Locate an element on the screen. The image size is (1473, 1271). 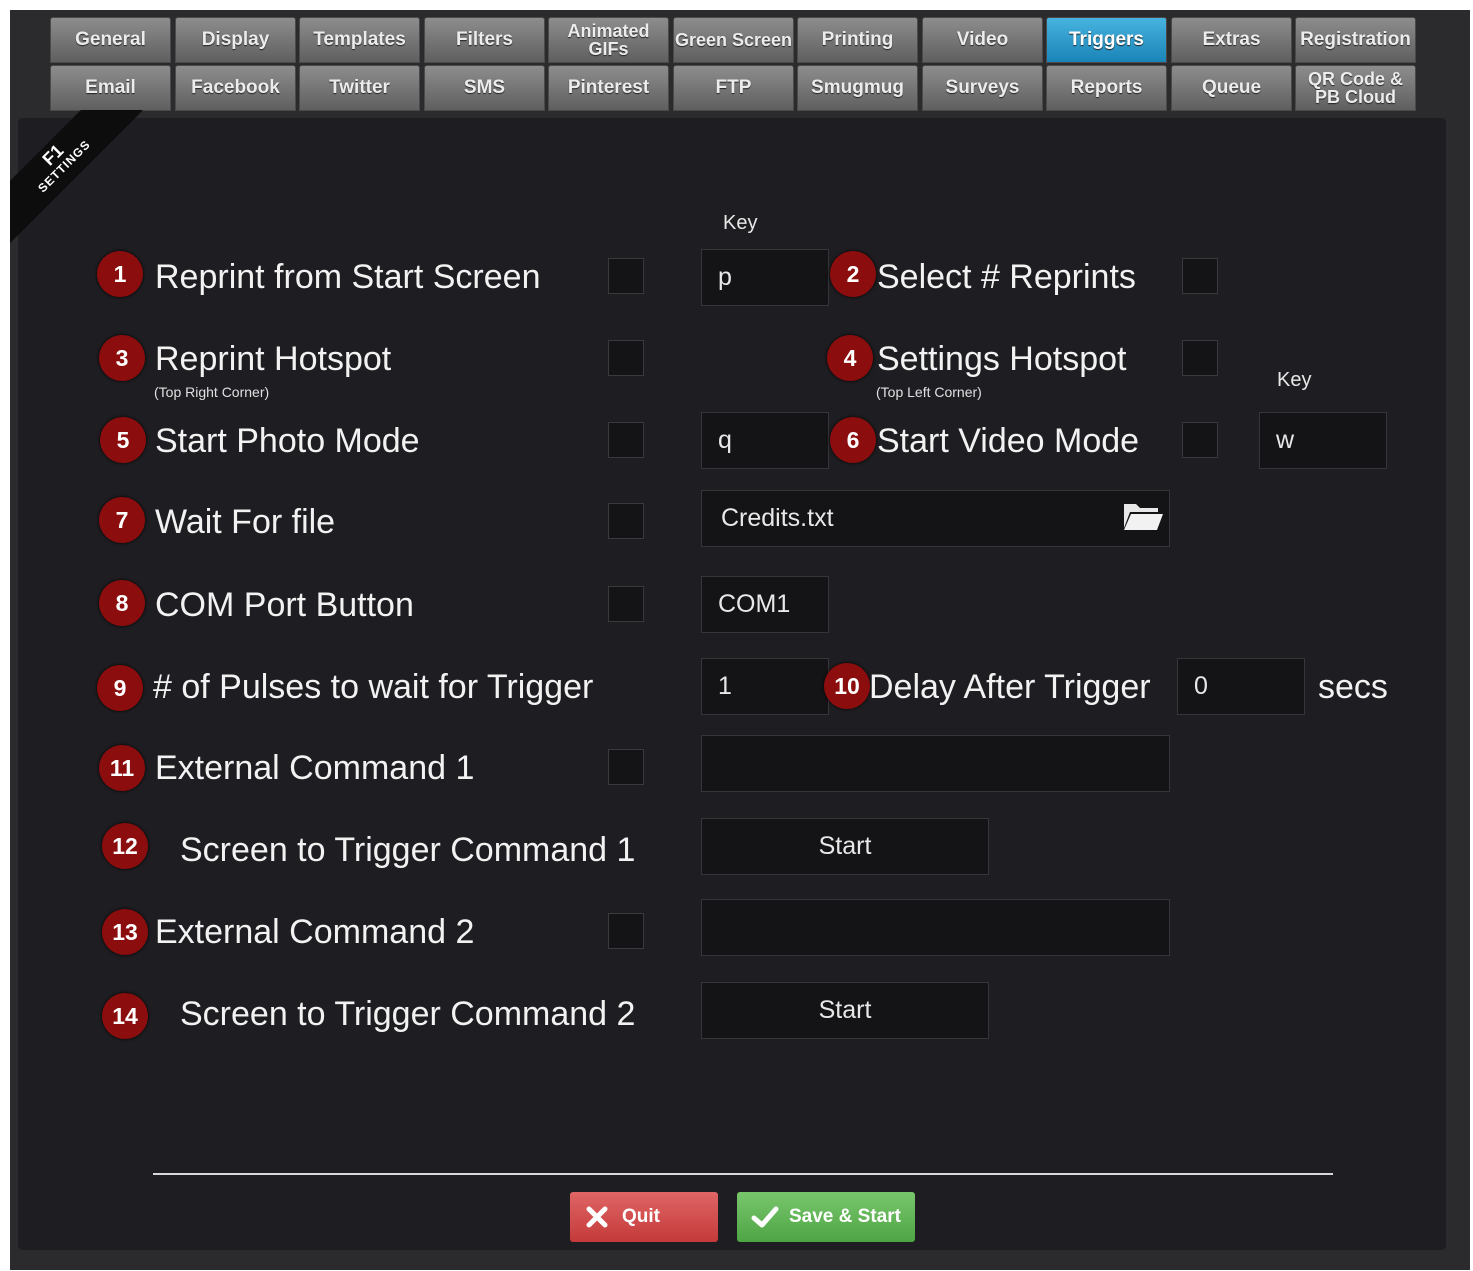
tab-templates: Templates is located at coordinates (359, 40).